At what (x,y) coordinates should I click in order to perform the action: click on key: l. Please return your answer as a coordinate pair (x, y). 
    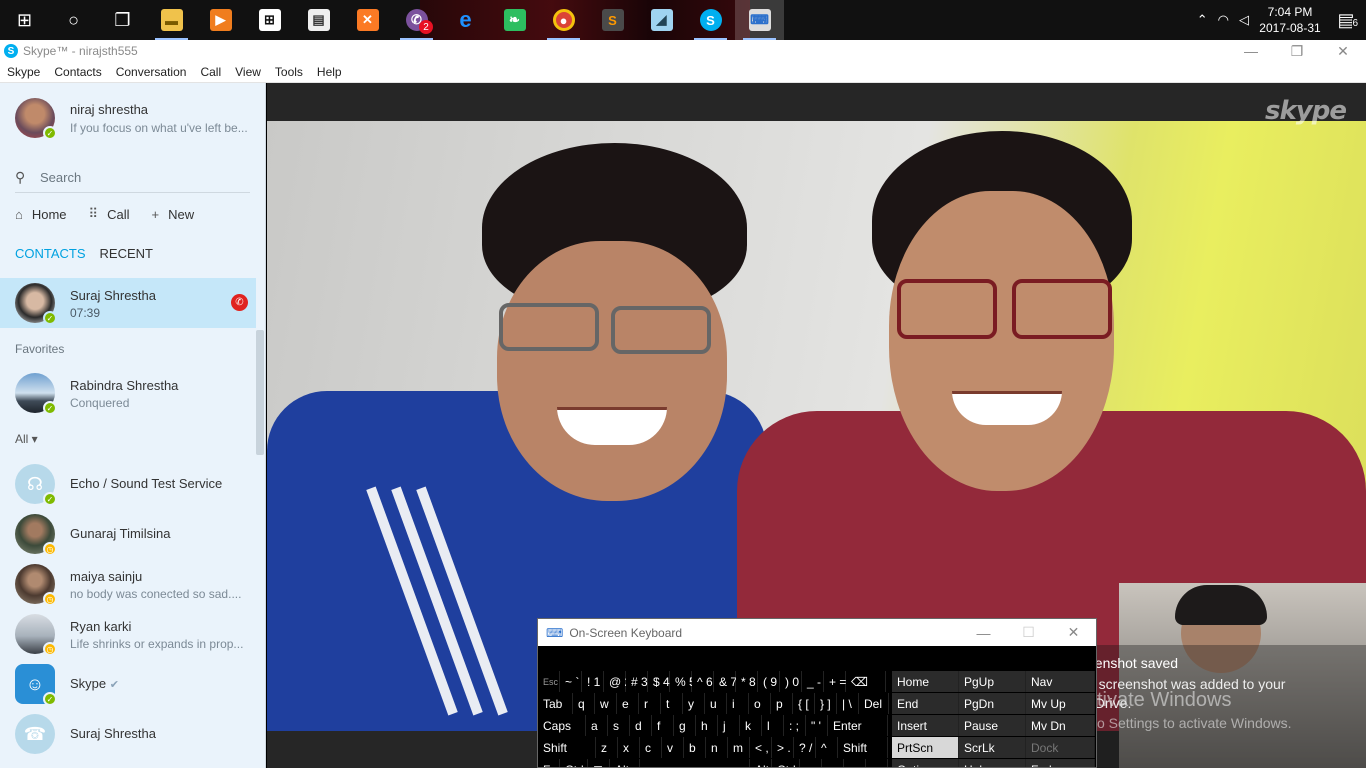
    Looking at the image, I should click on (773, 725).